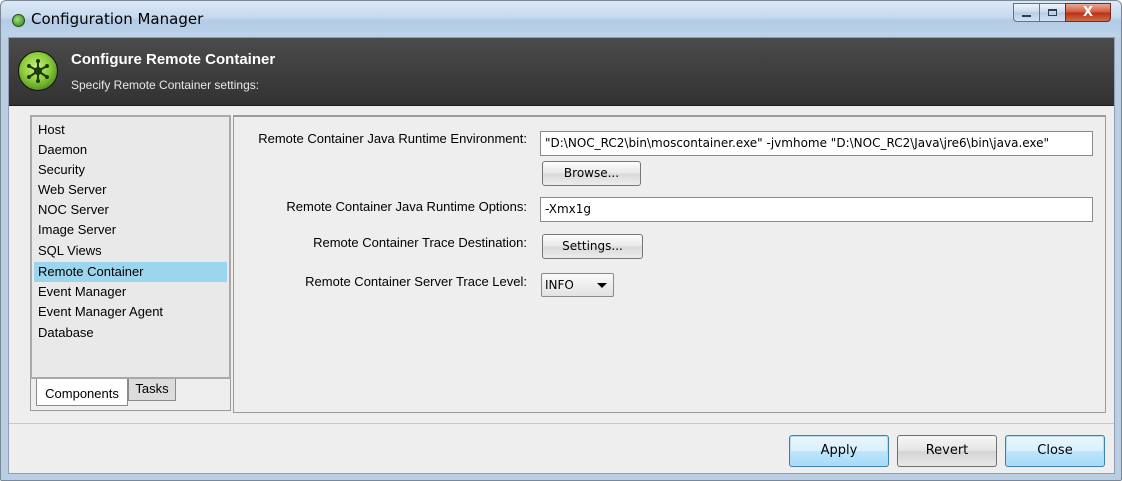  What do you see at coordinates (561, 19) in the screenshot?
I see `title-bar: Configuration Manager X` at bounding box center [561, 19].